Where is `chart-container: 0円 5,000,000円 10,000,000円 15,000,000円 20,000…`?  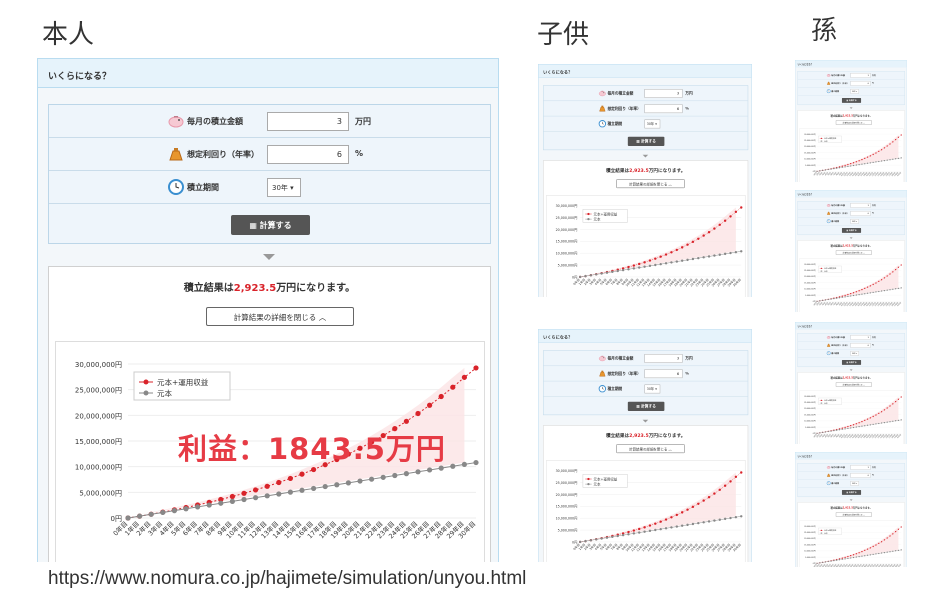
chart-container: 0円 5,000,000円 10,000,000円 15,000,000円 20,000… is located at coordinates (646, 511).